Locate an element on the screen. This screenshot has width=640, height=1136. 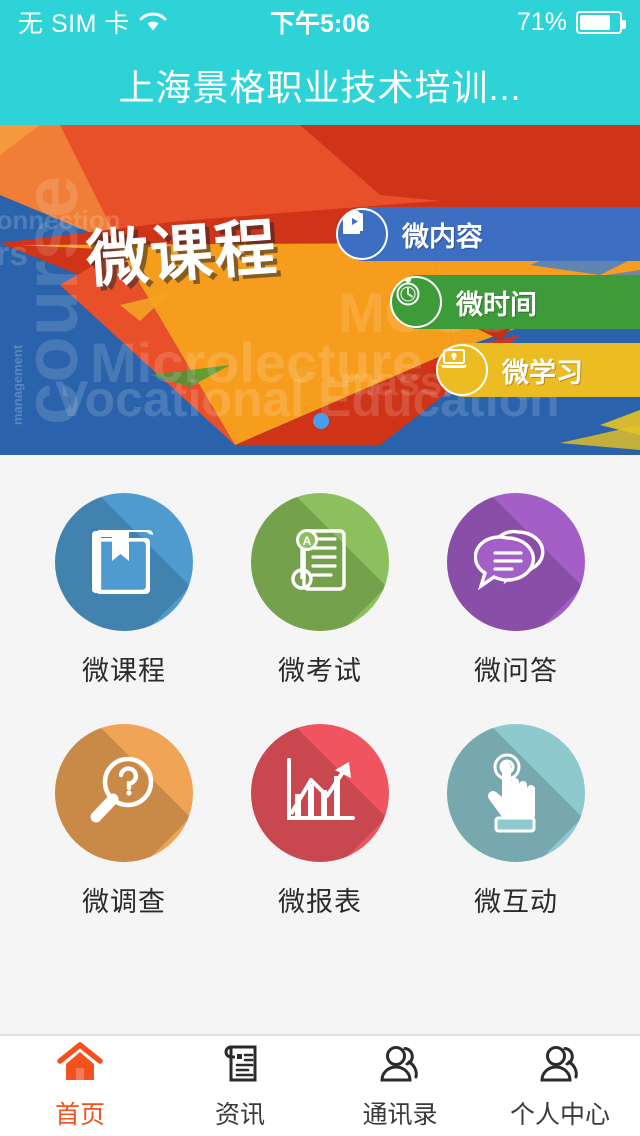
grid-item-micro-interaction: 微互动 is located at coordinates (516, 821).